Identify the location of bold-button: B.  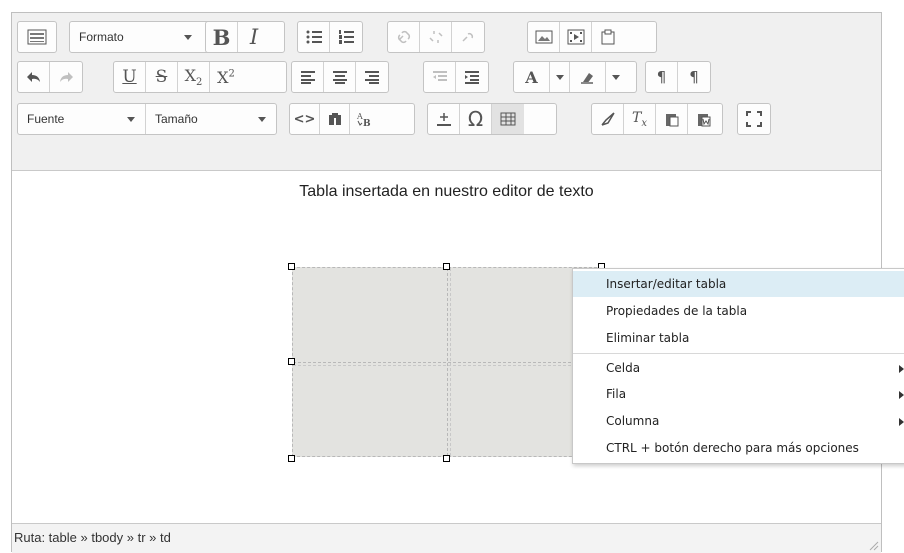
(222, 37).